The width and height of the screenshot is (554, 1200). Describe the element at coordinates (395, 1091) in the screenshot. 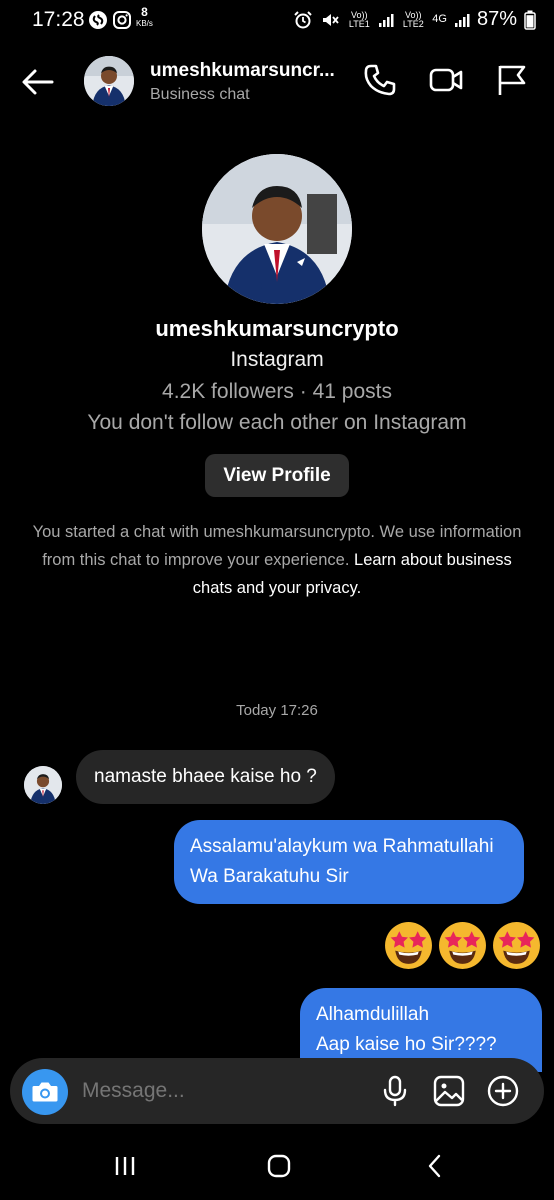

I see `microphone-icon` at that location.